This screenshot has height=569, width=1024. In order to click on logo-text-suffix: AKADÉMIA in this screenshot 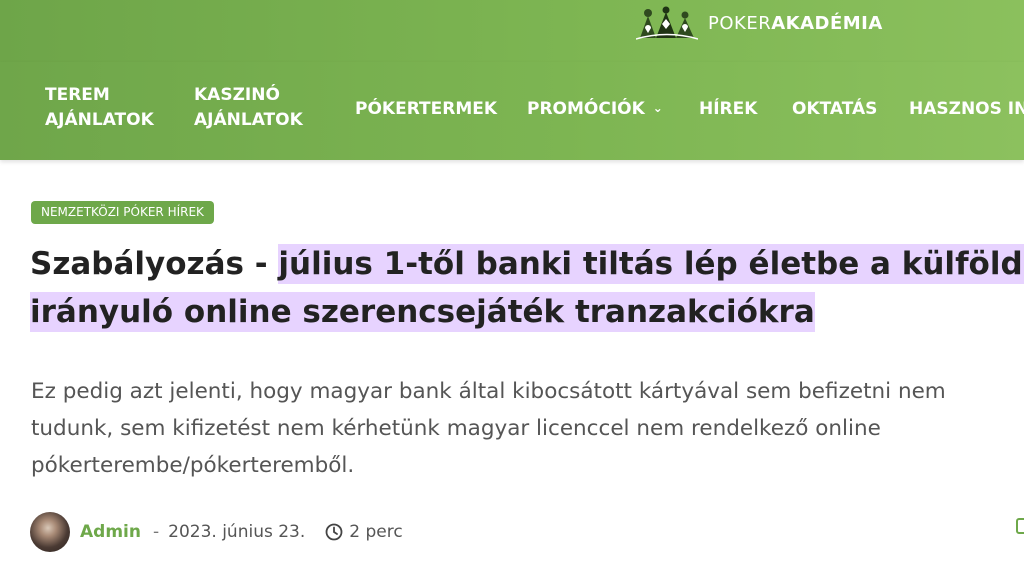, I will do `click(827, 23)`.